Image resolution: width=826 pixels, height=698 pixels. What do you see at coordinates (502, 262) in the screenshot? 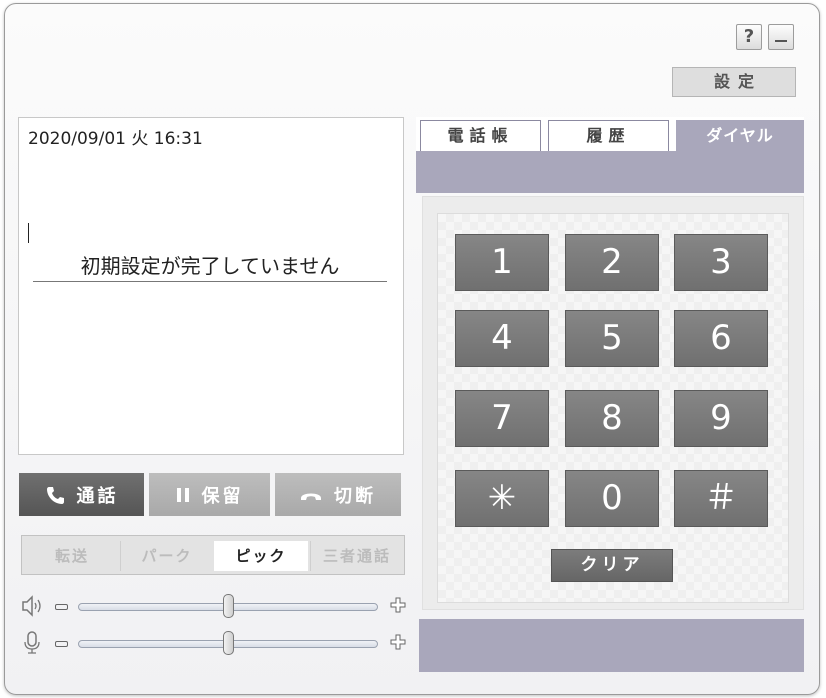
I see `key-1: 1` at bounding box center [502, 262].